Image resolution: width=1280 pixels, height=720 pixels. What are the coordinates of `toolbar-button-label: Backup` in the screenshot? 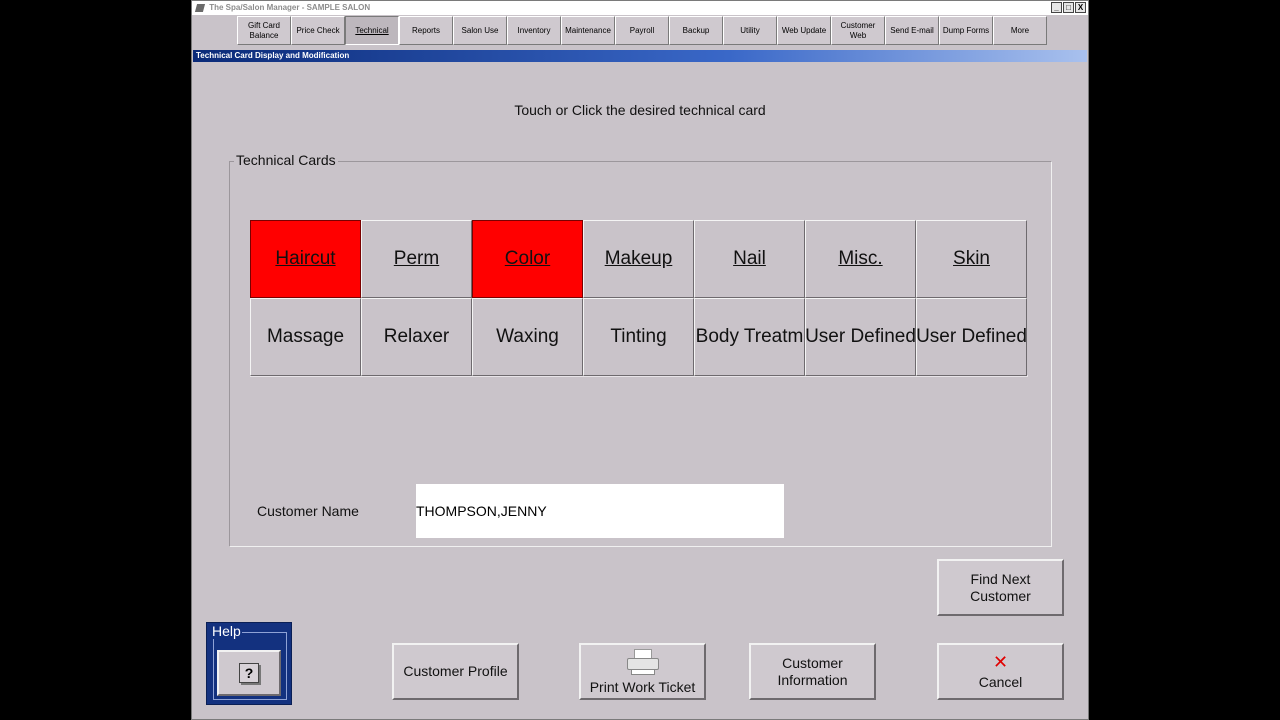 It's located at (696, 30).